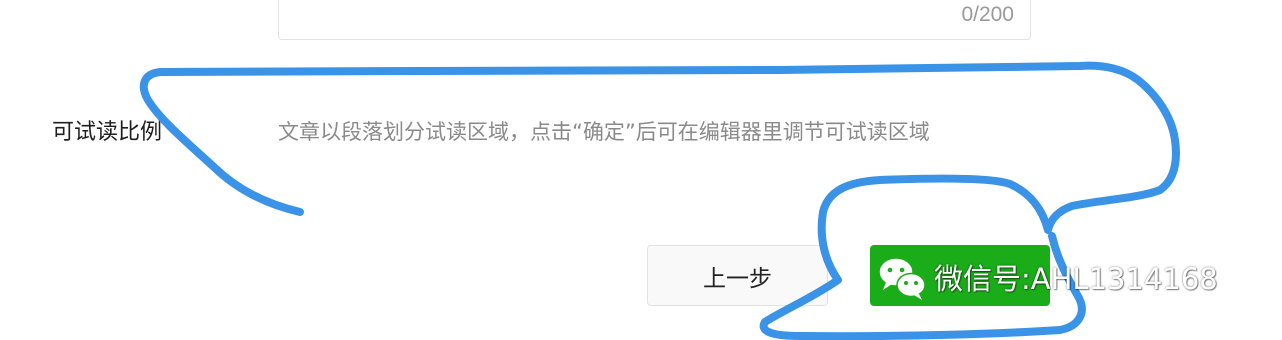 This screenshot has width=1282, height=340. I want to click on wechat-watermark: 微信号:AHL1314168, so click(1045, 277).